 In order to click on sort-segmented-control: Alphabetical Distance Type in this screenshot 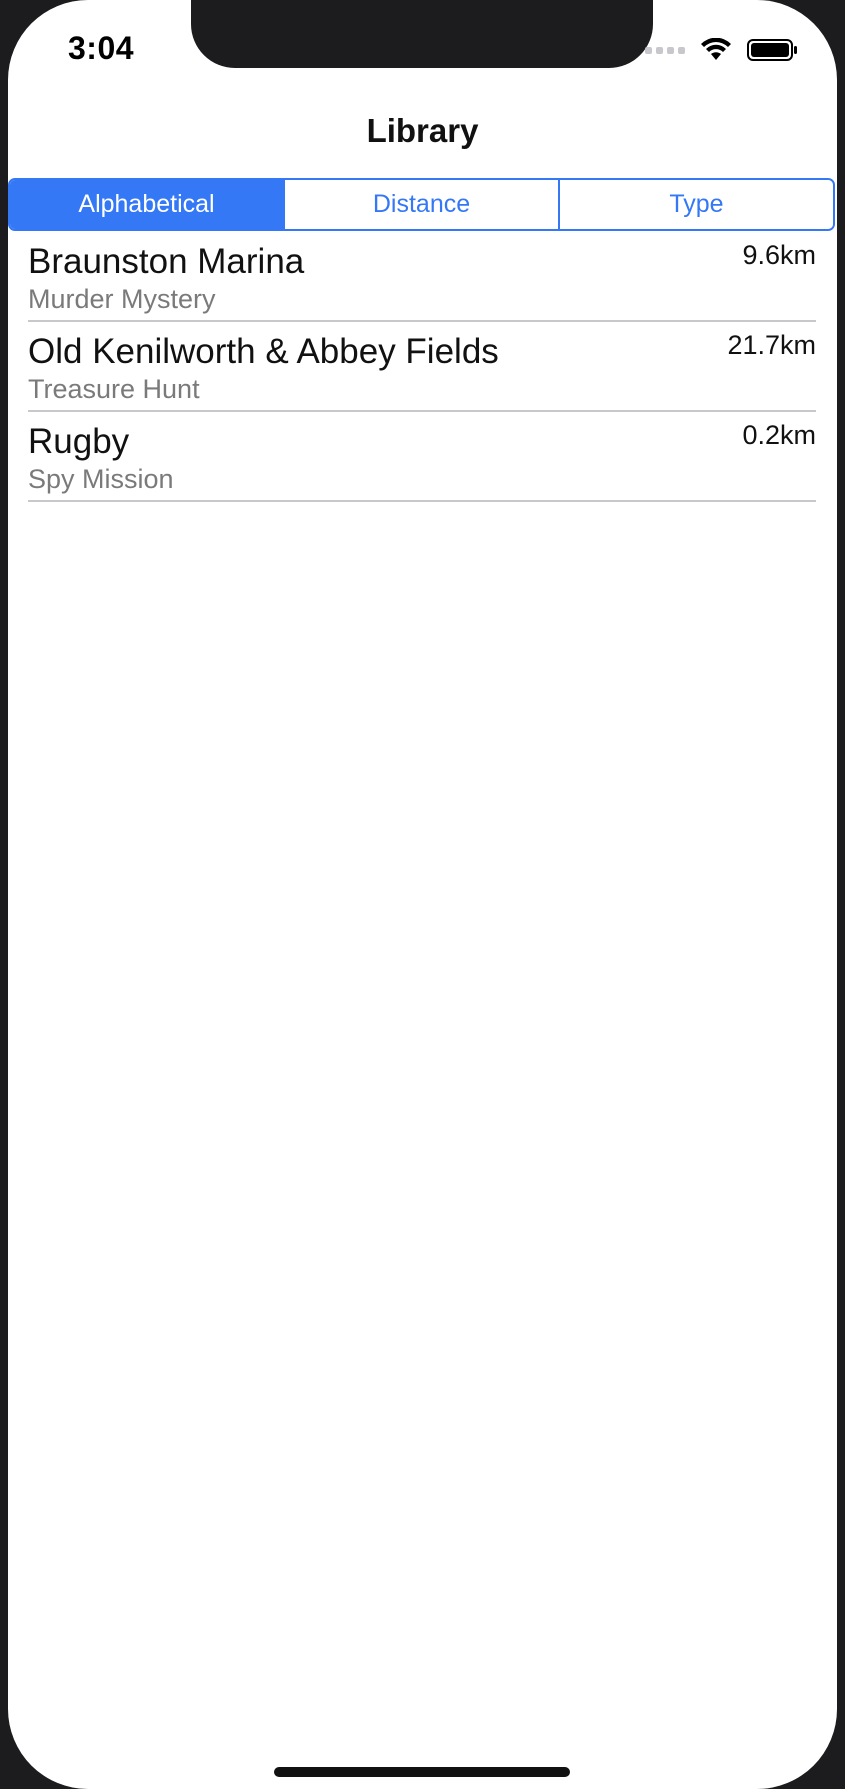, I will do `click(421, 204)`.